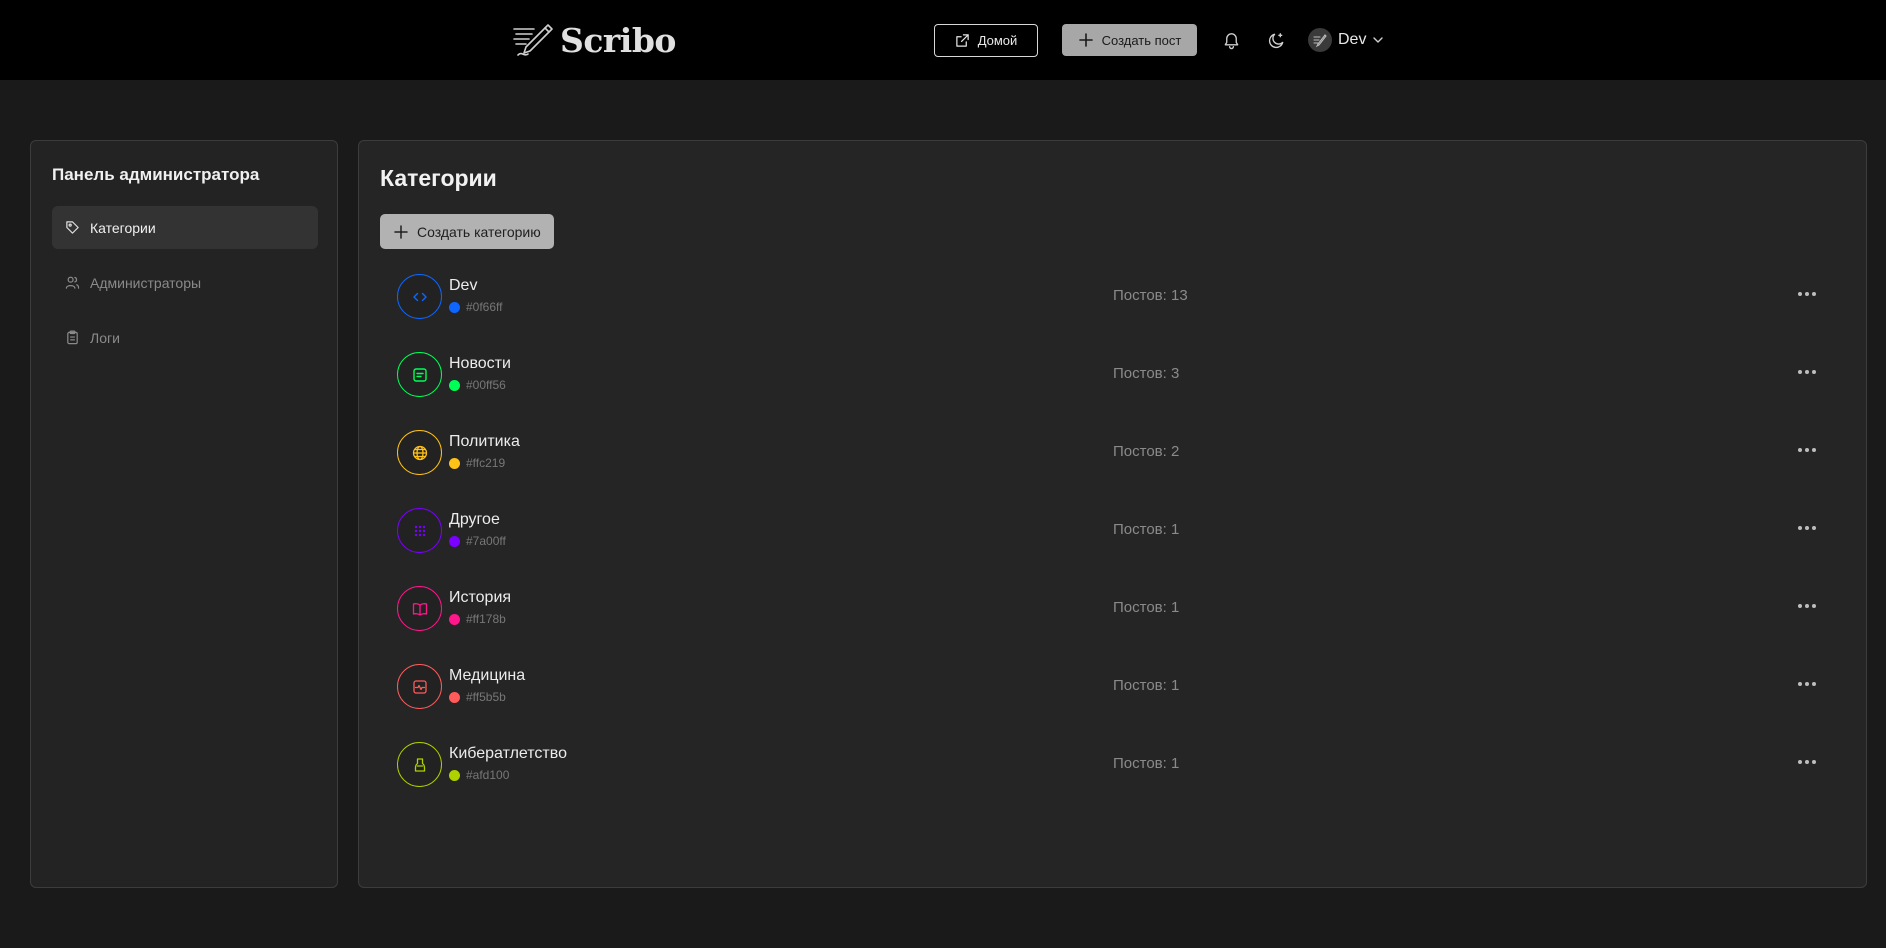  What do you see at coordinates (474, 519) in the screenshot?
I see `category-name: Другое` at bounding box center [474, 519].